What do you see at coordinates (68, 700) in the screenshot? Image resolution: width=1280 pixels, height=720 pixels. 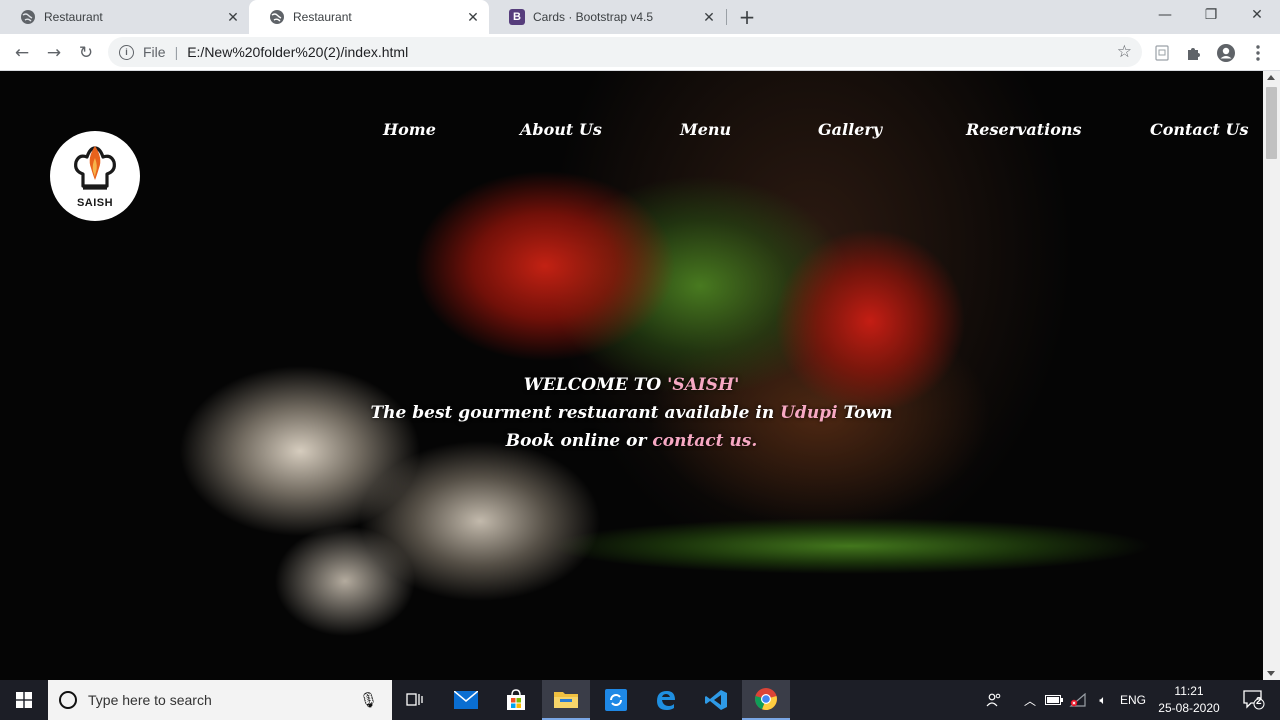 I see `cortana-icon` at bounding box center [68, 700].